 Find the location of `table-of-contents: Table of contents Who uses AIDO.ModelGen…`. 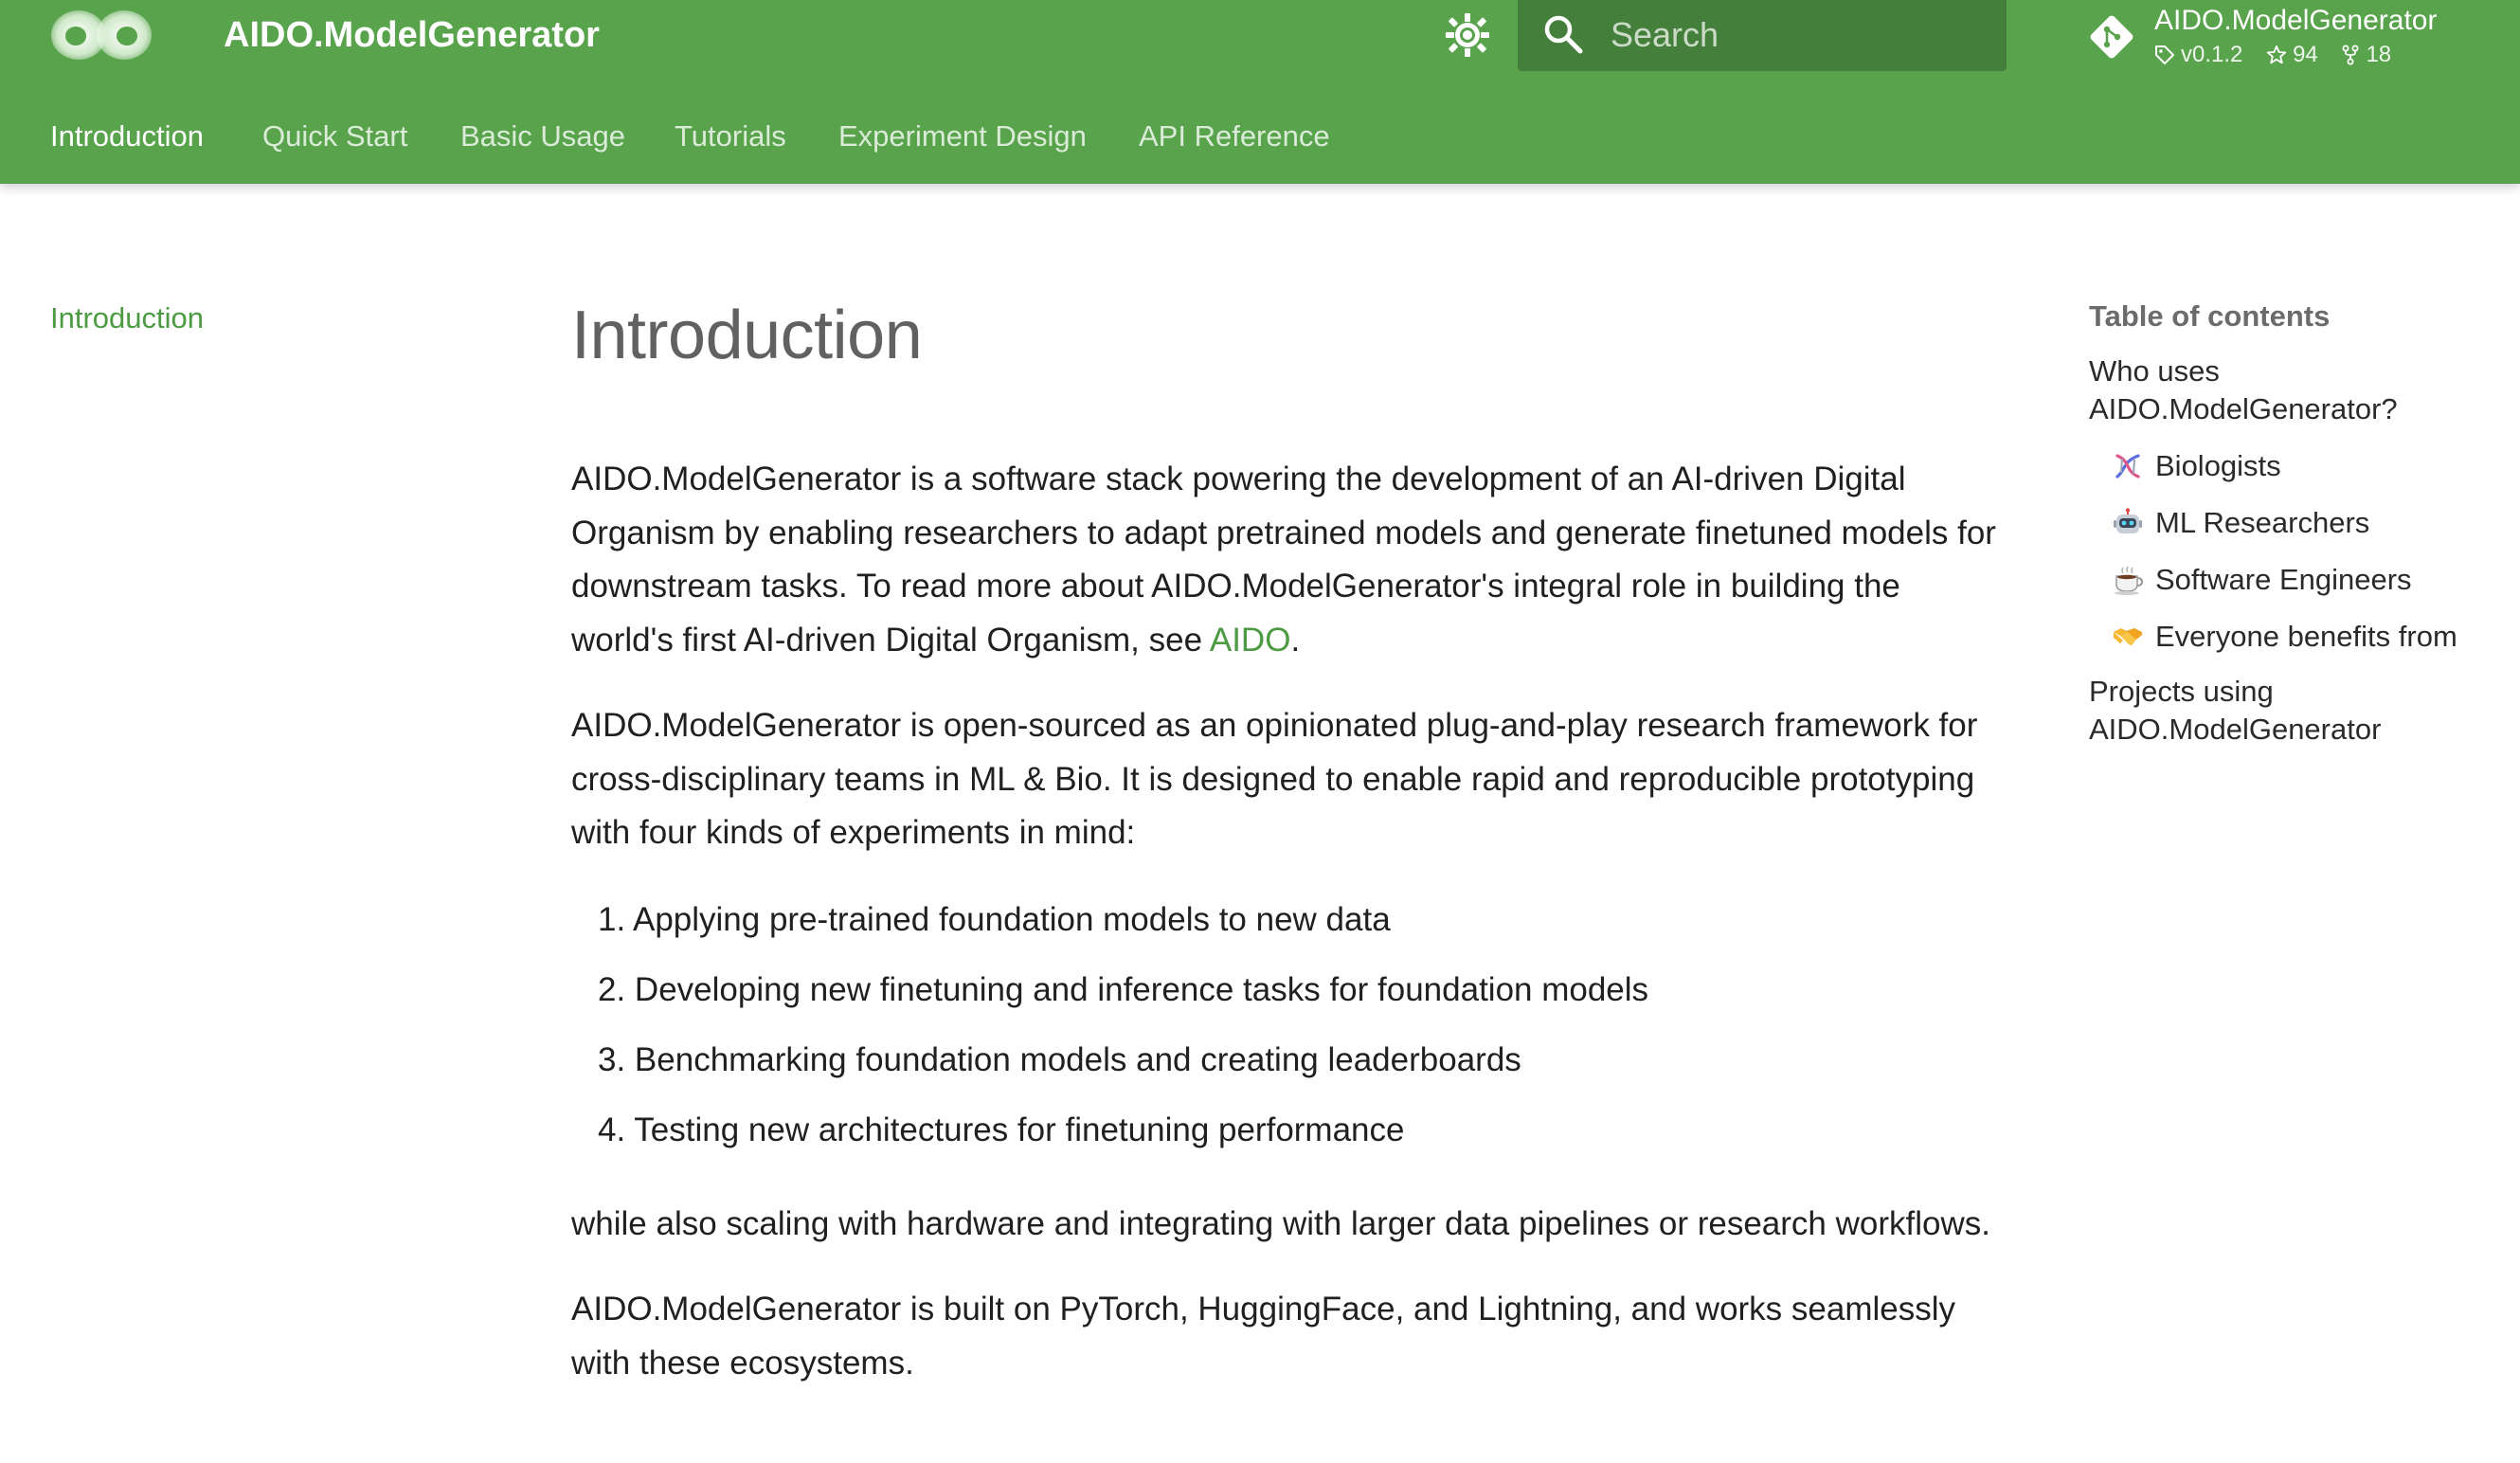

table-of-contents: Table of contents Who uses AIDO.ModelGen… is located at coordinates (2292, 524).